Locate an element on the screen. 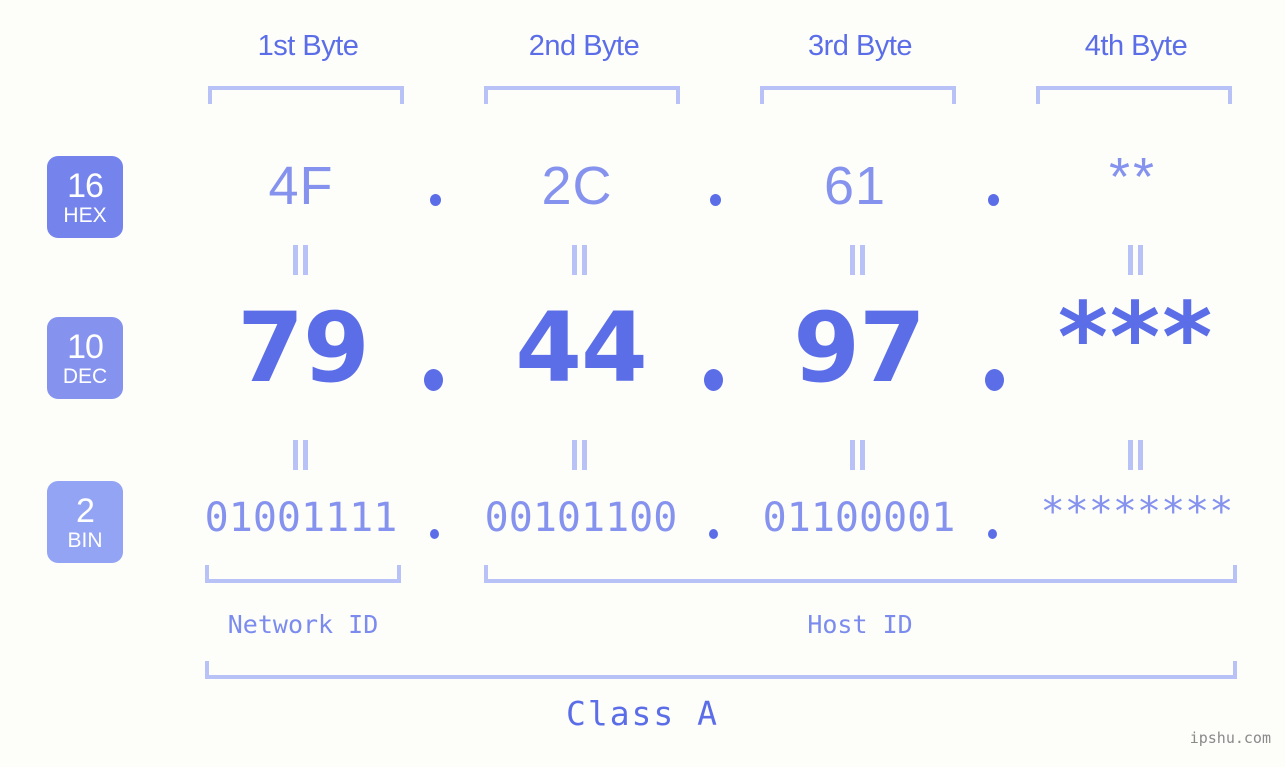 The image size is (1285, 767). bin-byte-4: ******** is located at coordinates (1137, 512).